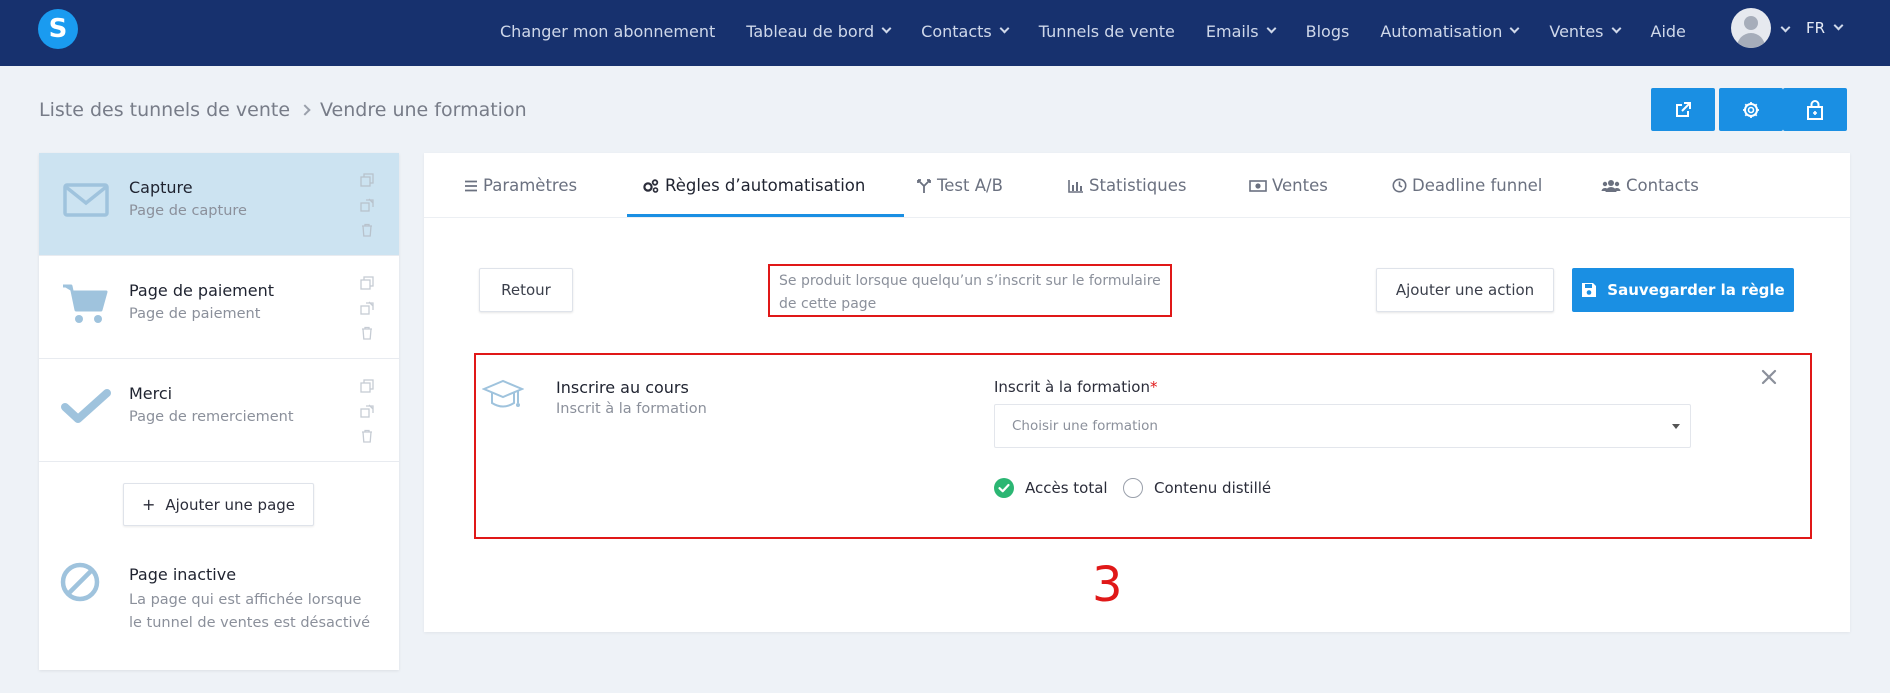 The image size is (1890, 693). I want to click on external-link-icon, so click(1683, 109).